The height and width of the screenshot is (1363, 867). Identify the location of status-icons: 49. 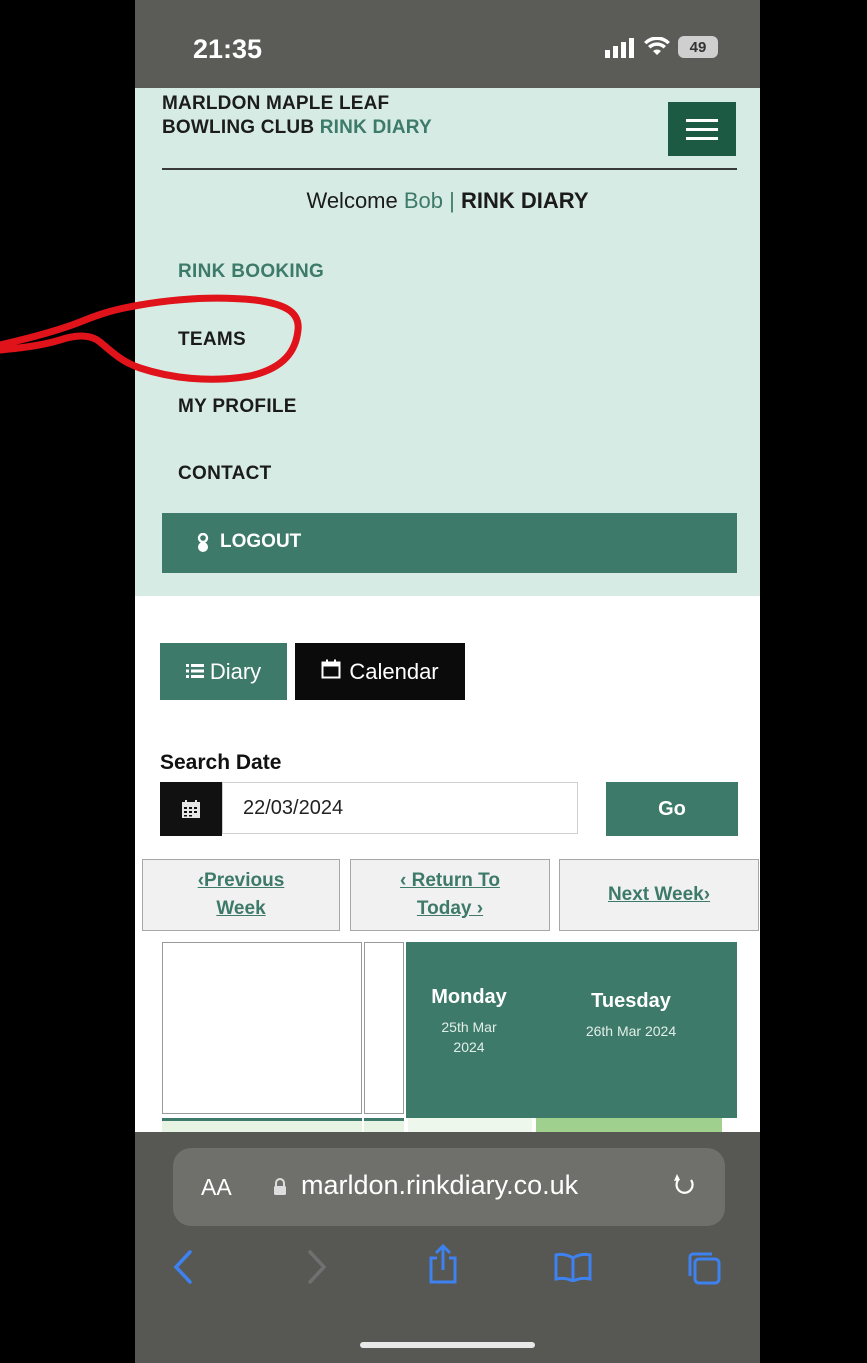
(661, 47).